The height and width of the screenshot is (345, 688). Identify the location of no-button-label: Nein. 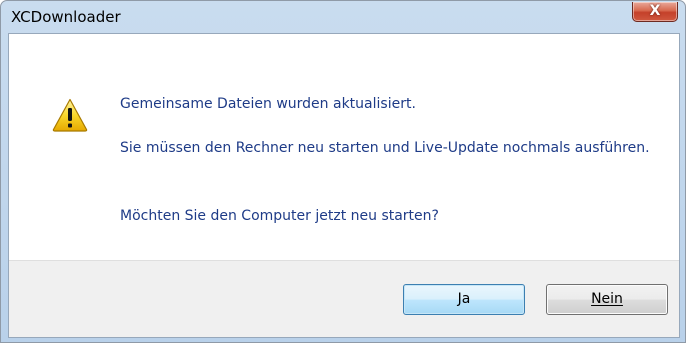
(607, 299).